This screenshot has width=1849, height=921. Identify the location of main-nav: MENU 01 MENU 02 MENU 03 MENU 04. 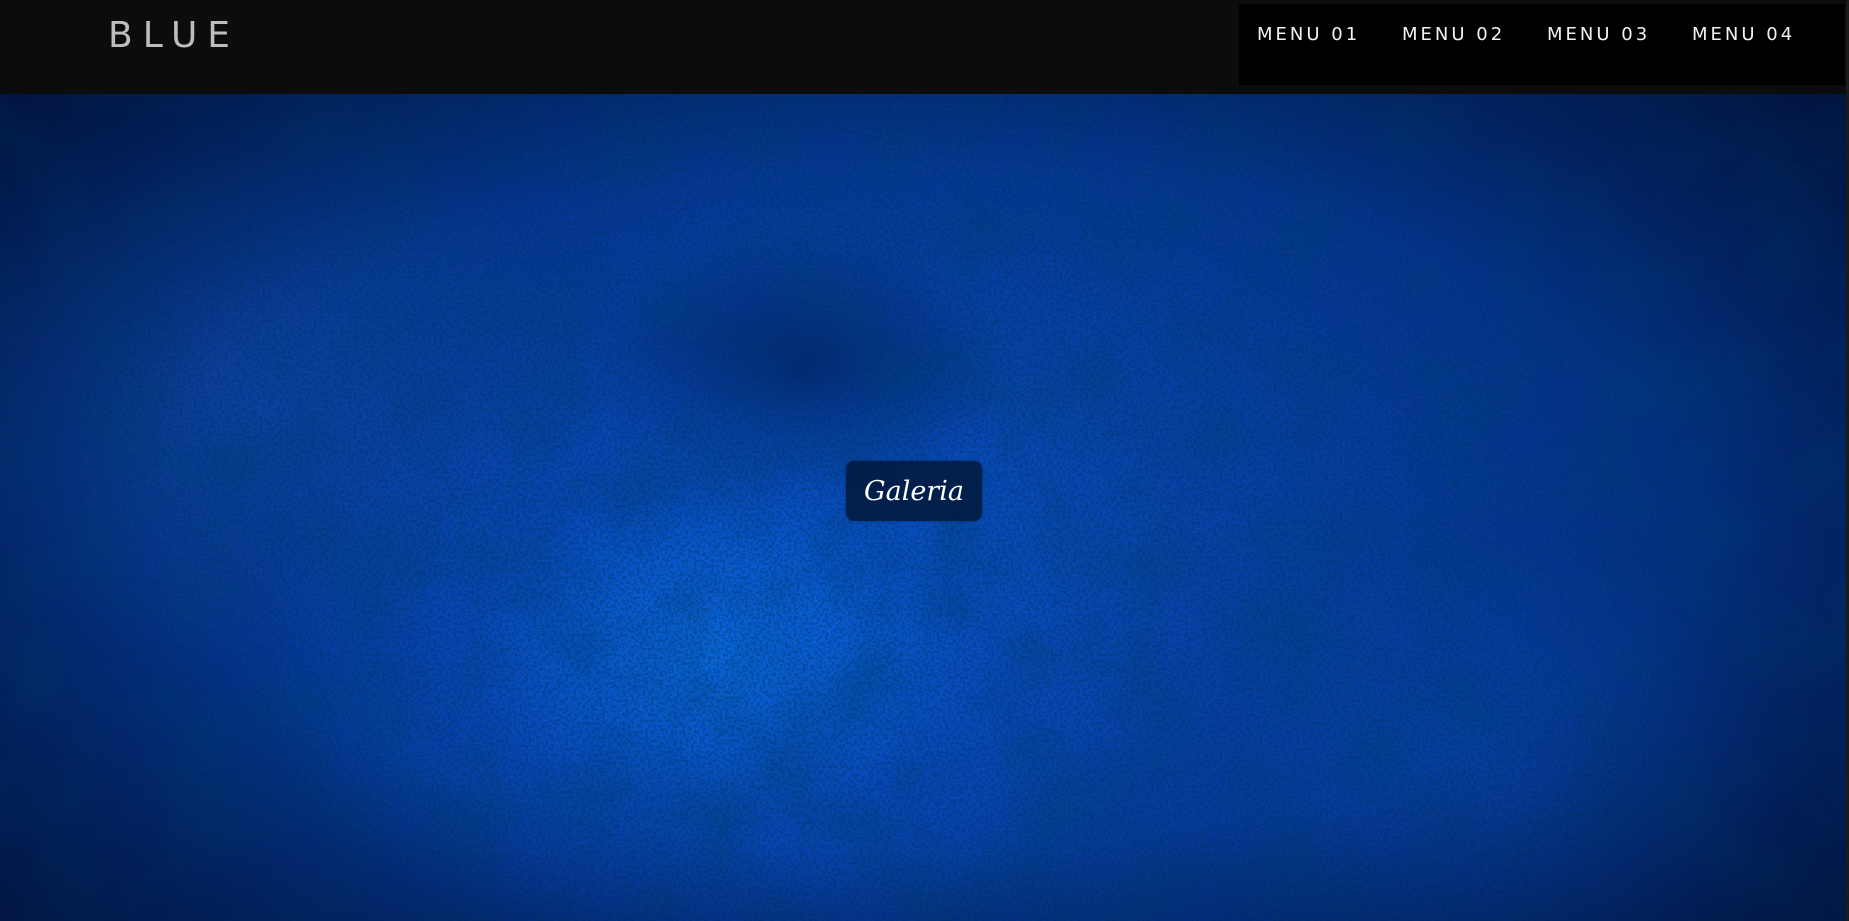
(1542, 44).